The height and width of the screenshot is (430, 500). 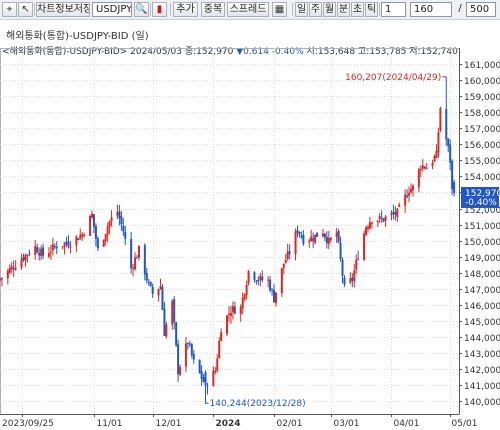 What do you see at coordinates (9, 9) in the screenshot?
I see `crosshair-icon: ⌖` at bounding box center [9, 9].